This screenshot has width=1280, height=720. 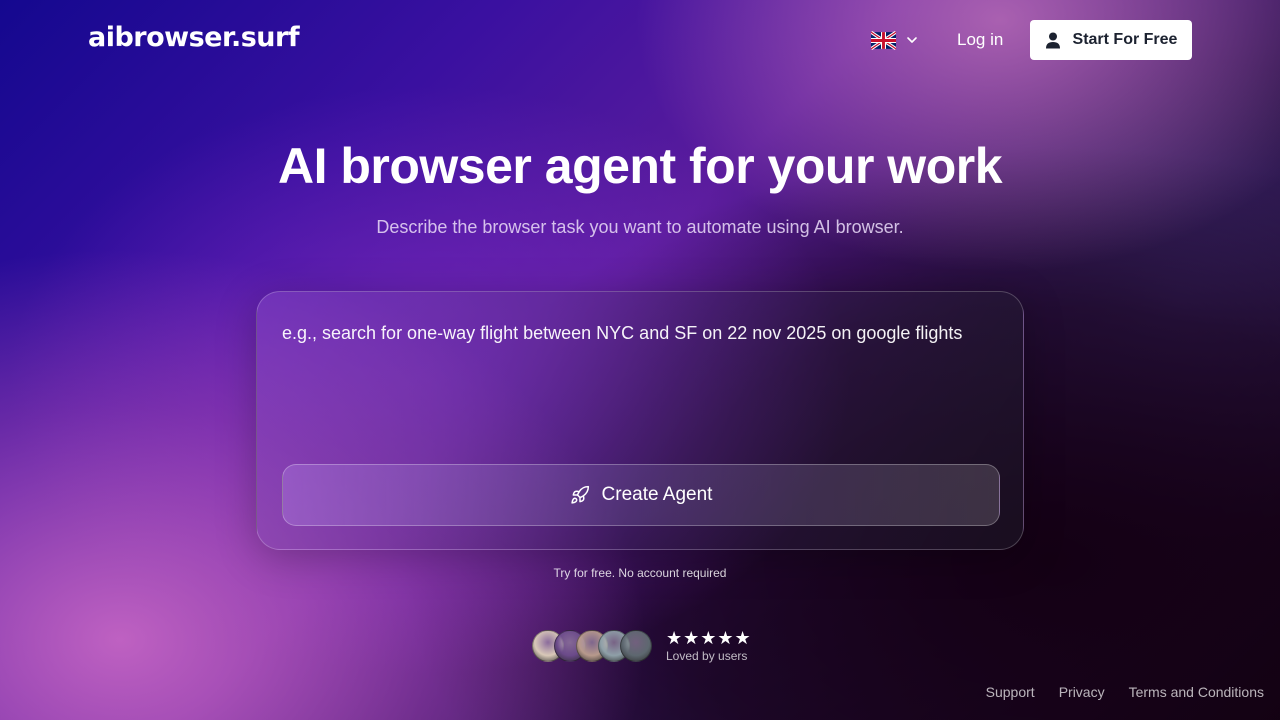 What do you see at coordinates (883, 40) in the screenshot?
I see `uk-flag-icon` at bounding box center [883, 40].